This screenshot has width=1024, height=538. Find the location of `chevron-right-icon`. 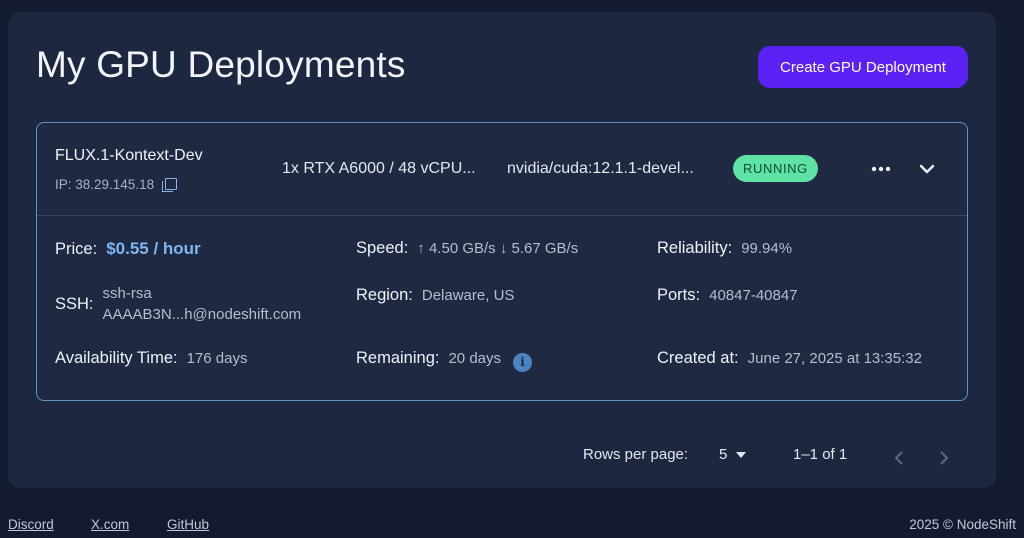

chevron-right-icon is located at coordinates (944, 458).